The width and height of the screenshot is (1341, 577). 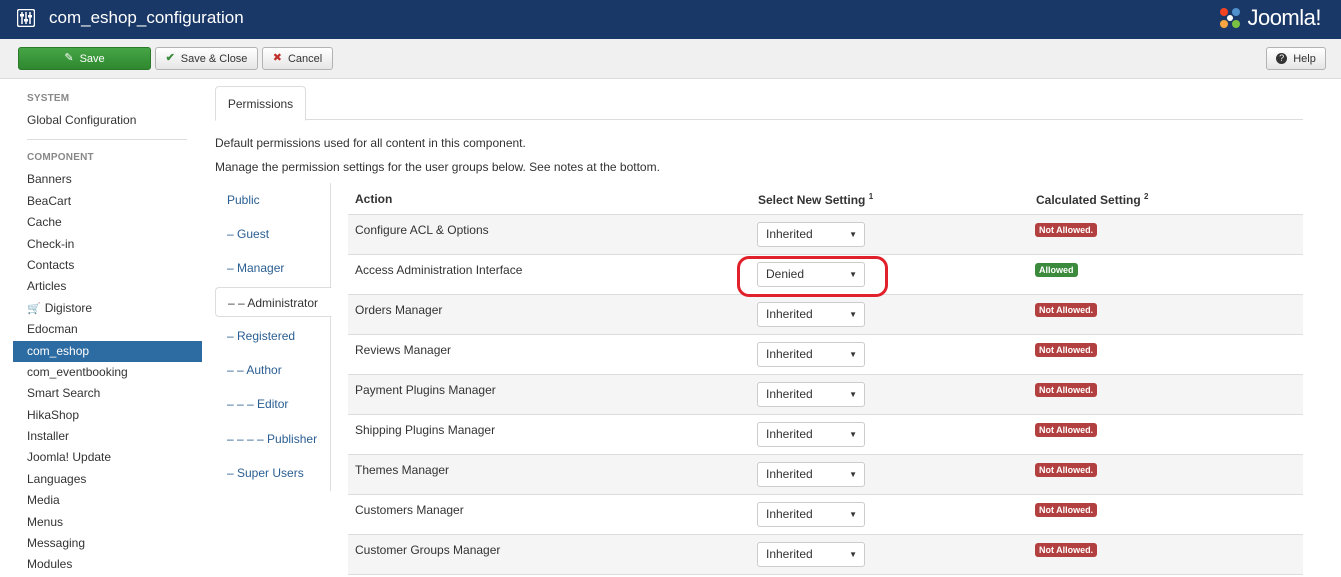 What do you see at coordinates (273, 268) in the screenshot?
I see `group-tab-manager: – Manager` at bounding box center [273, 268].